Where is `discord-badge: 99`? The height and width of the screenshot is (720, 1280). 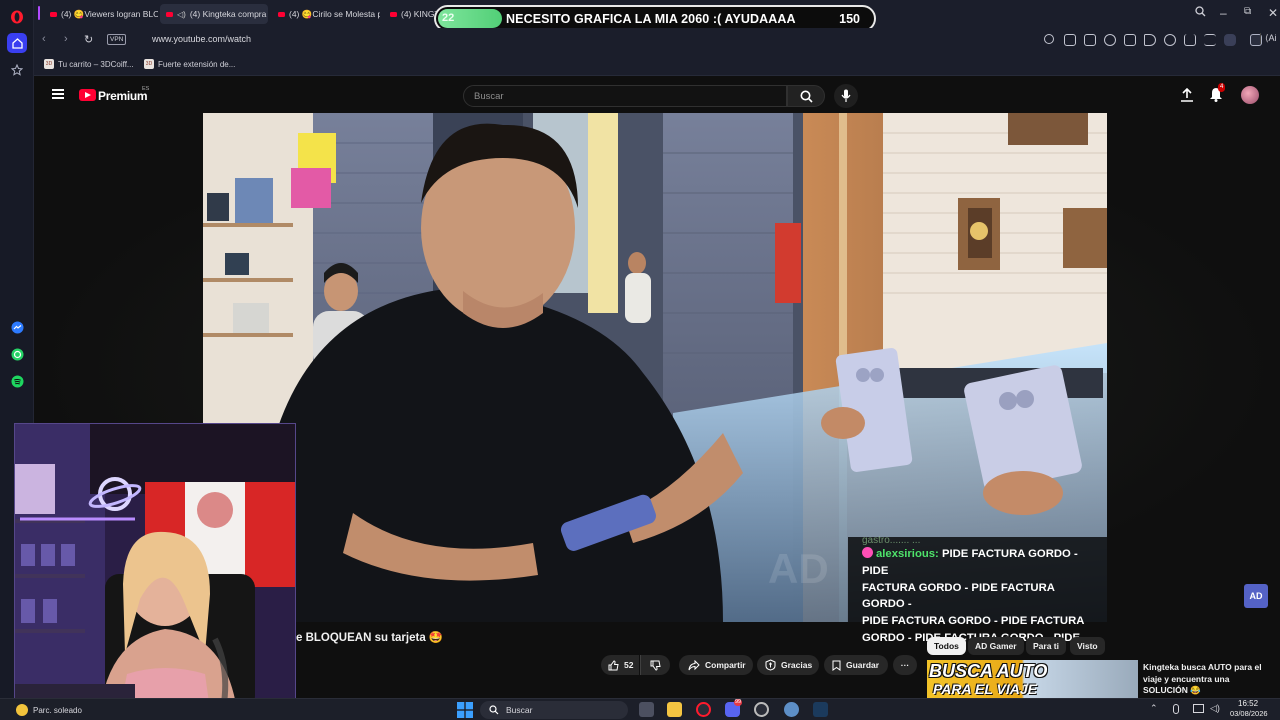 discord-badge: 99 is located at coordinates (738, 702).